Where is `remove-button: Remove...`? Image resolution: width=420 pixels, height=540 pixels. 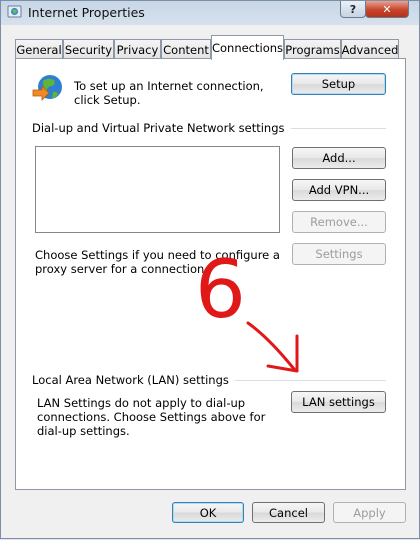
remove-button: Remove... is located at coordinates (339, 222).